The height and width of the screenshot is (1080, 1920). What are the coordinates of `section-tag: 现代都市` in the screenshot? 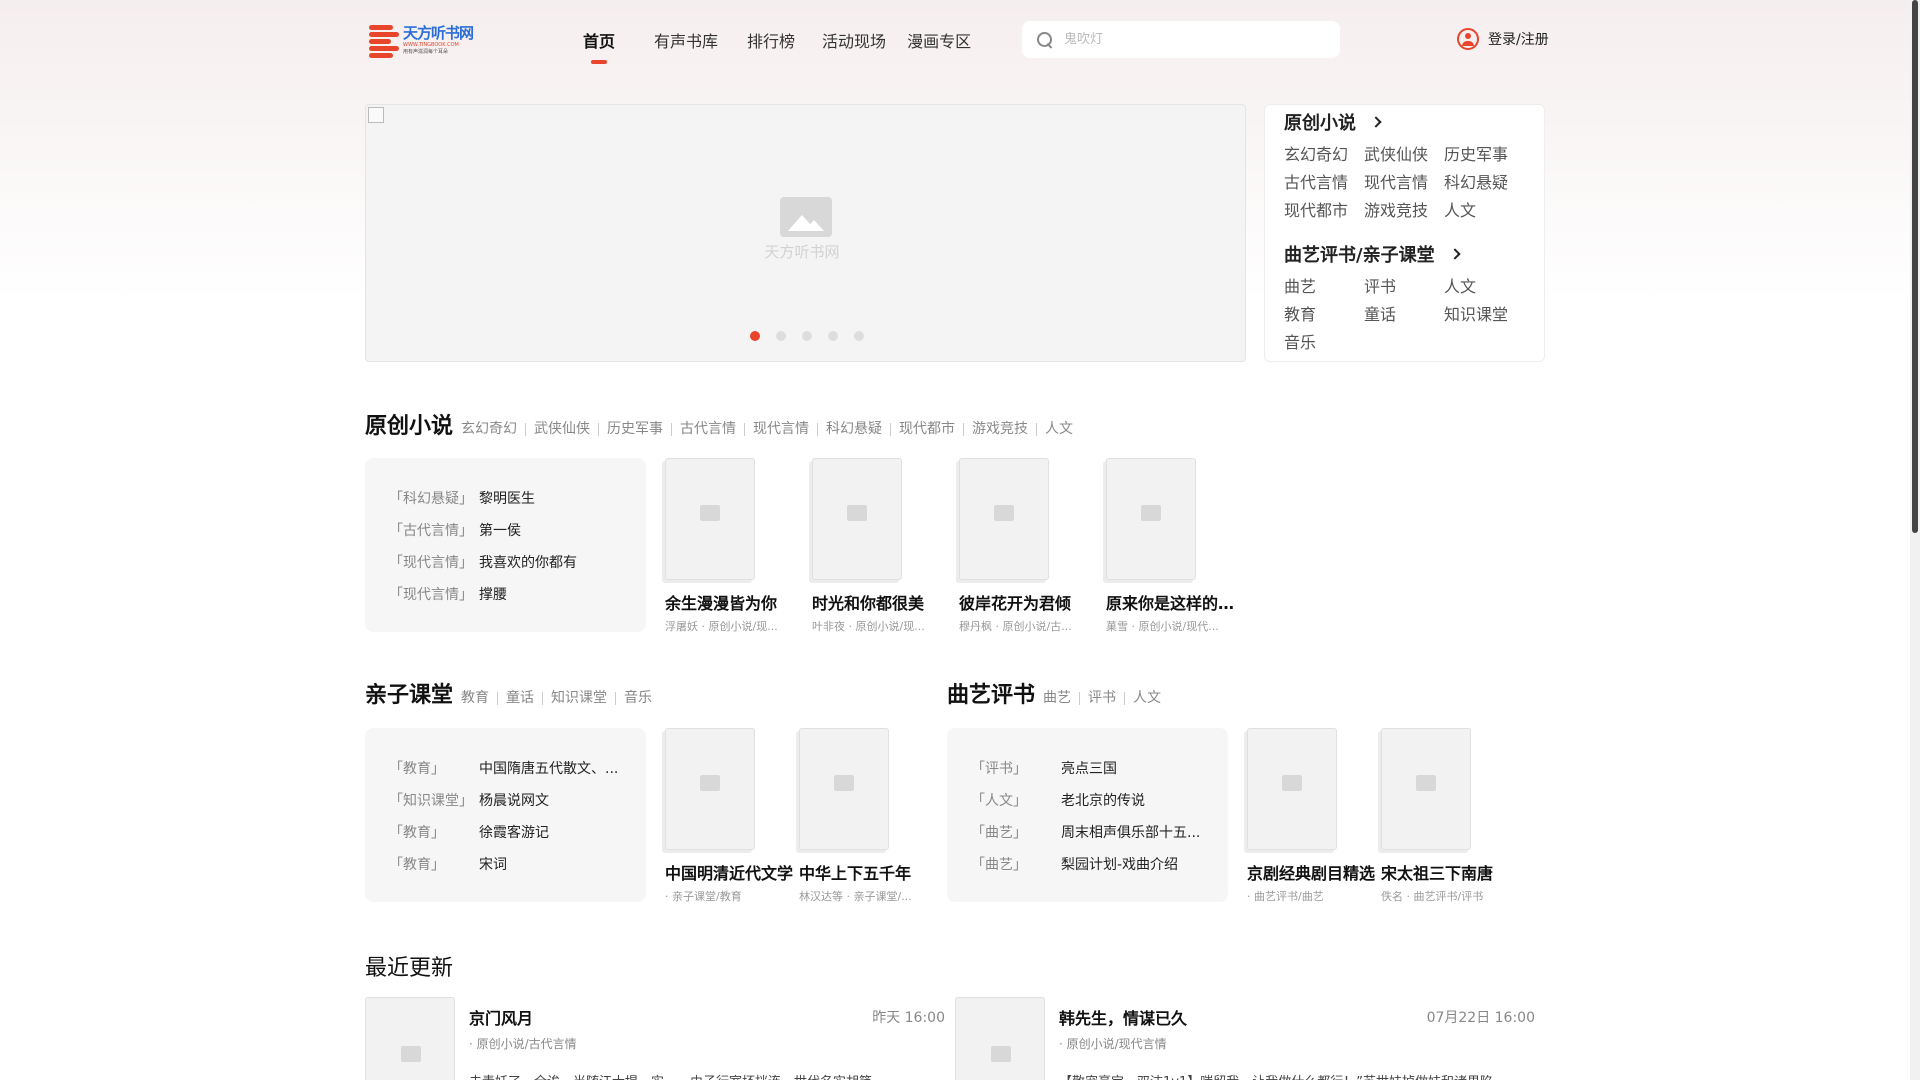 It's located at (926, 429).